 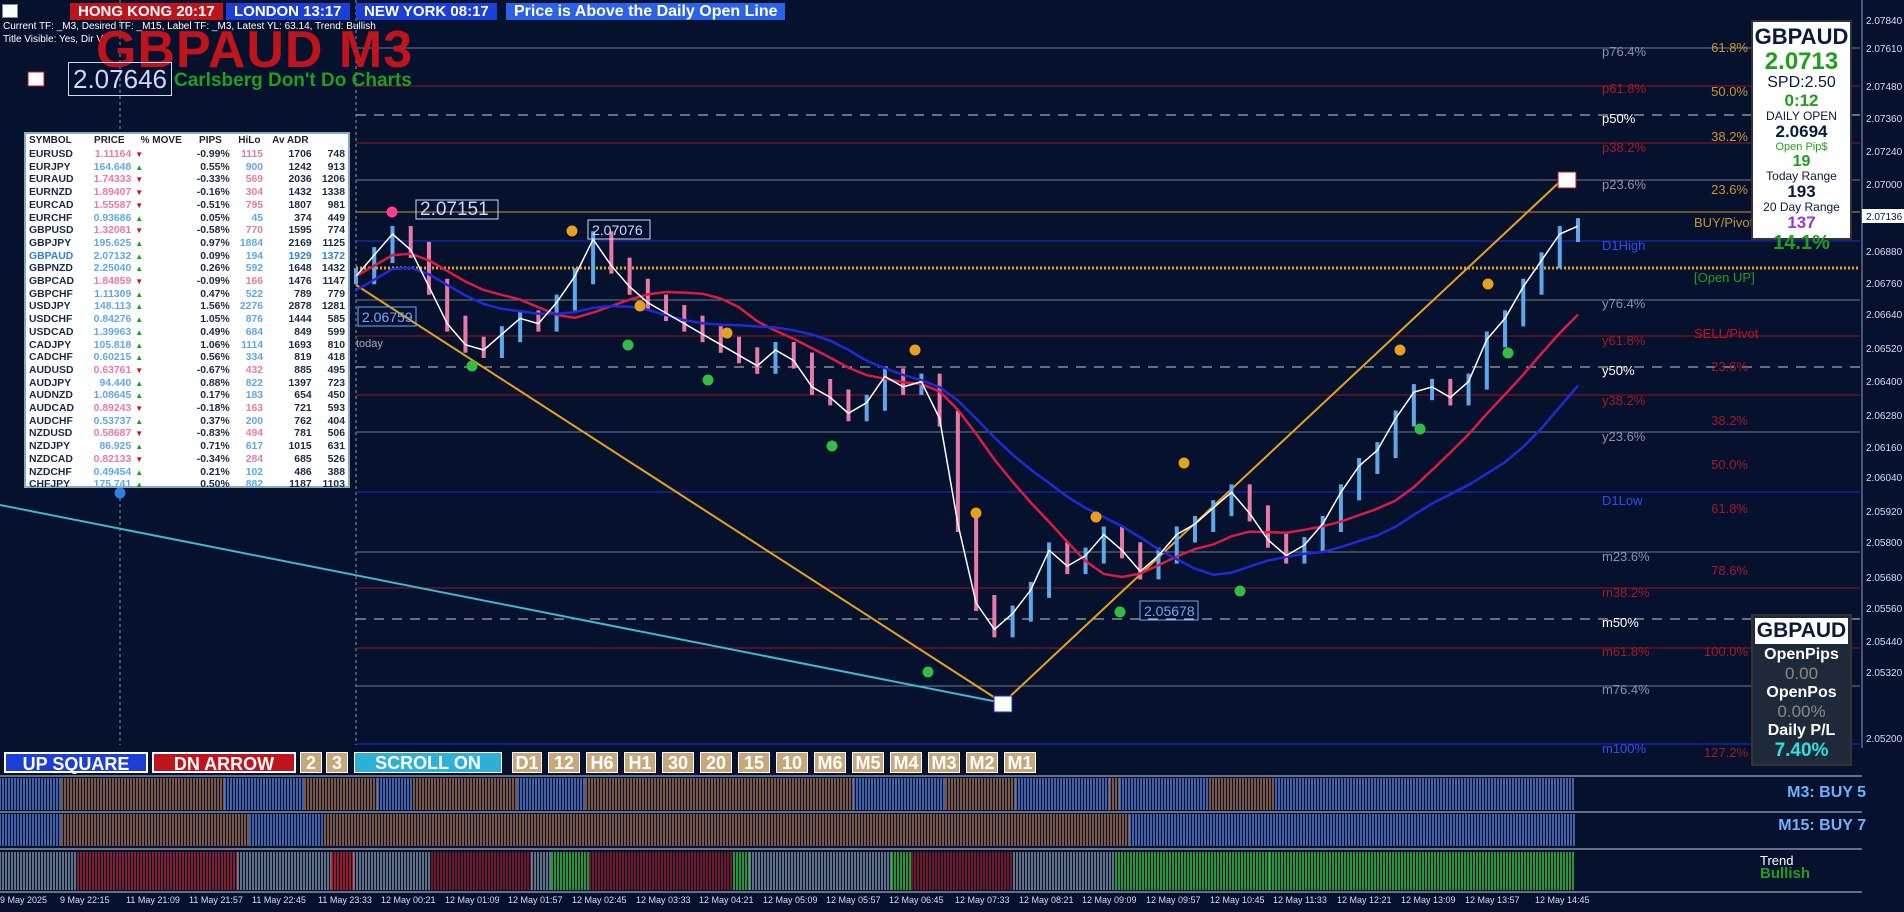 I want to click on timeframe-button-30: 30, so click(x=678, y=762).